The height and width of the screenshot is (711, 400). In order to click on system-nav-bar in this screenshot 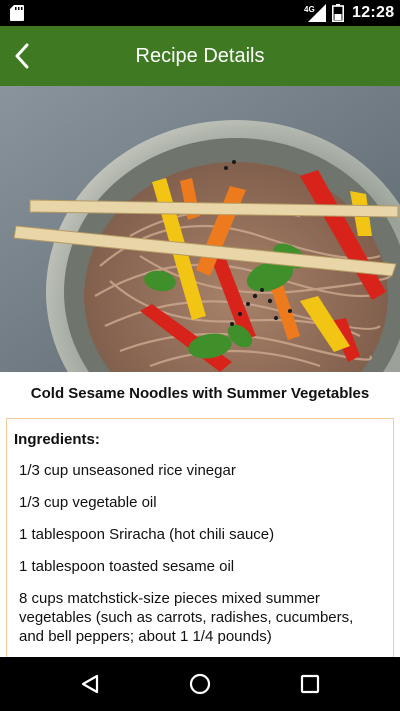, I will do `click(200, 684)`.